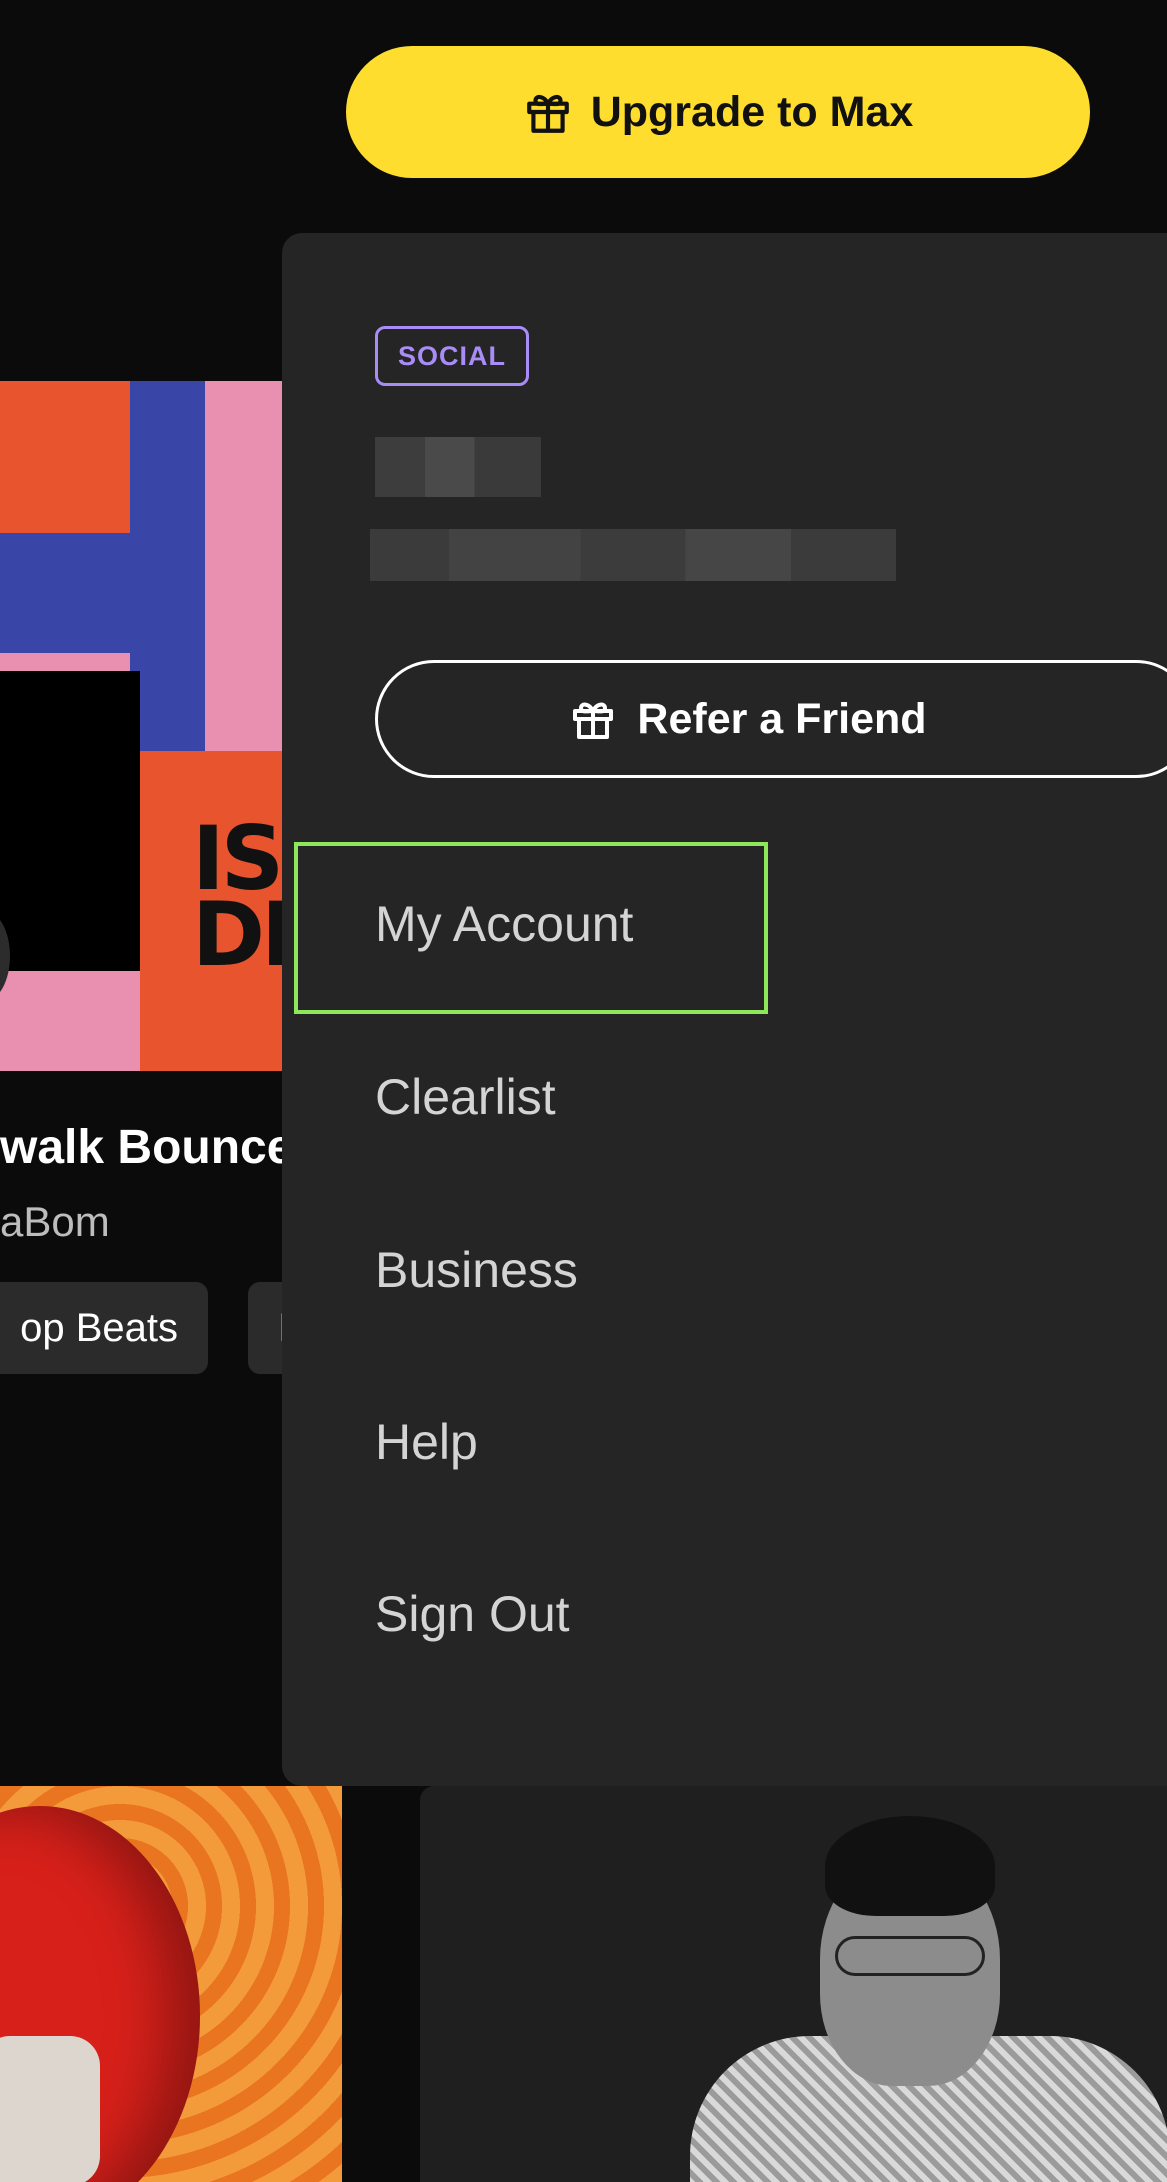 This screenshot has width=1167, height=2182. I want to click on menu-item-sign-out: Sign Out, so click(472, 1614).